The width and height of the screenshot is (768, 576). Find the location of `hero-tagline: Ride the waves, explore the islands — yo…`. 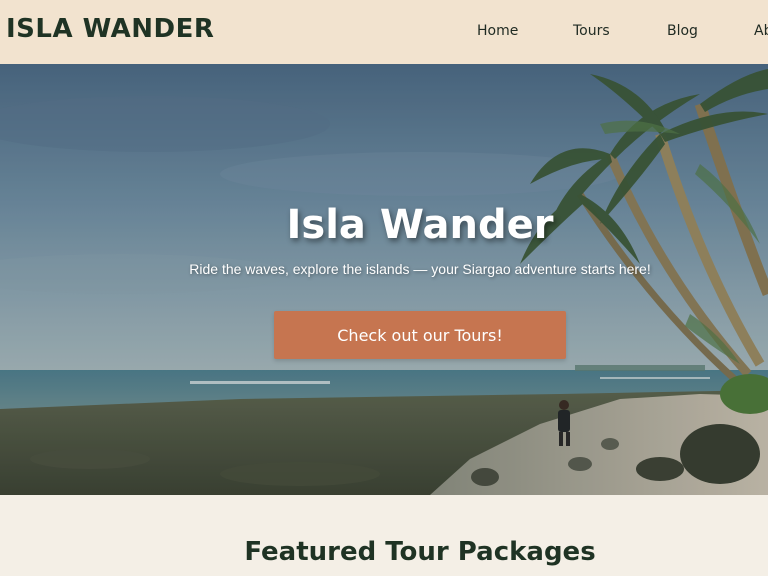

hero-tagline: Ride the waves, explore the islands — yo… is located at coordinates (420, 269).